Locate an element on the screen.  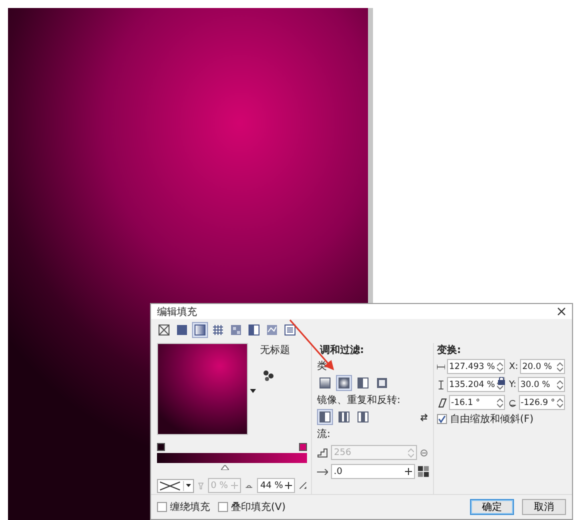
axis-label: Y: is located at coordinates (512, 385).